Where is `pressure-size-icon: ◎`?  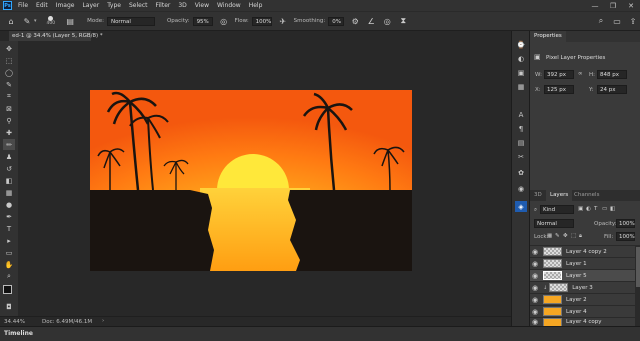
pressure-size-icon: ◎ is located at coordinates (387, 21).